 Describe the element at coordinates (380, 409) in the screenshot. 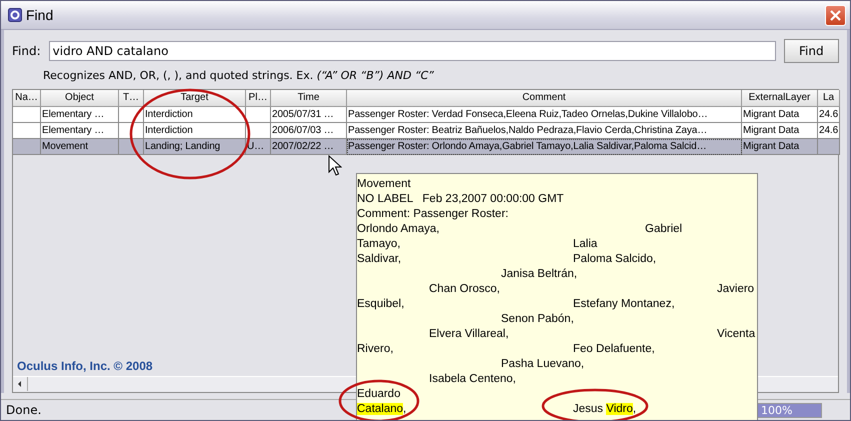

I see `highlighted-text: Catalano` at that location.